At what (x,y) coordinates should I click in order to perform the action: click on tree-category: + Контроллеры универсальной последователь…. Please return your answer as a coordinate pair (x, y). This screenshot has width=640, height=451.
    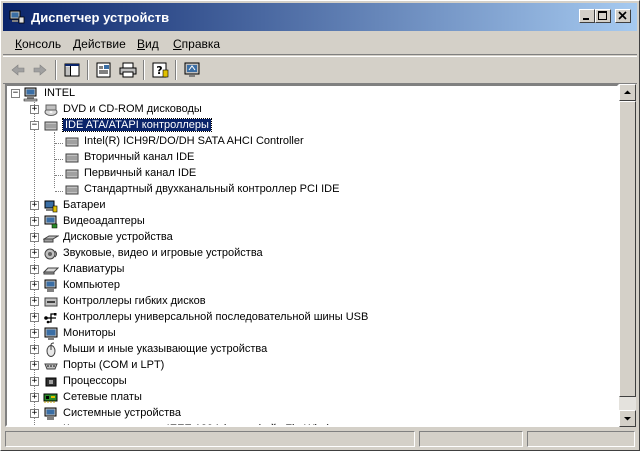
    Looking at the image, I should click on (311, 318).